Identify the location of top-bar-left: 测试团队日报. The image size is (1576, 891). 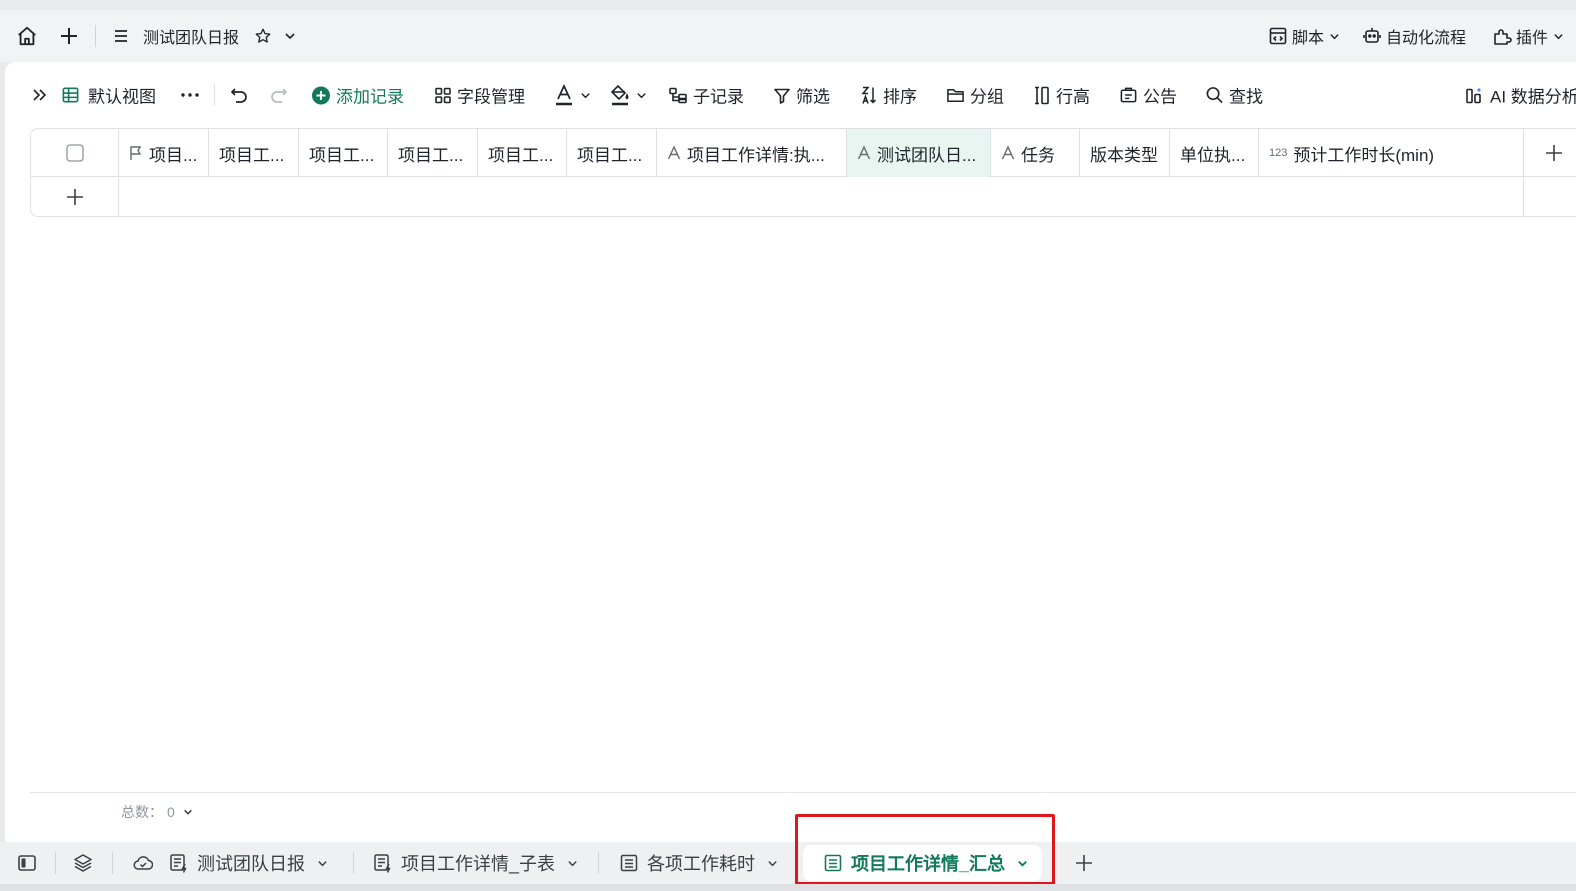
(150, 36).